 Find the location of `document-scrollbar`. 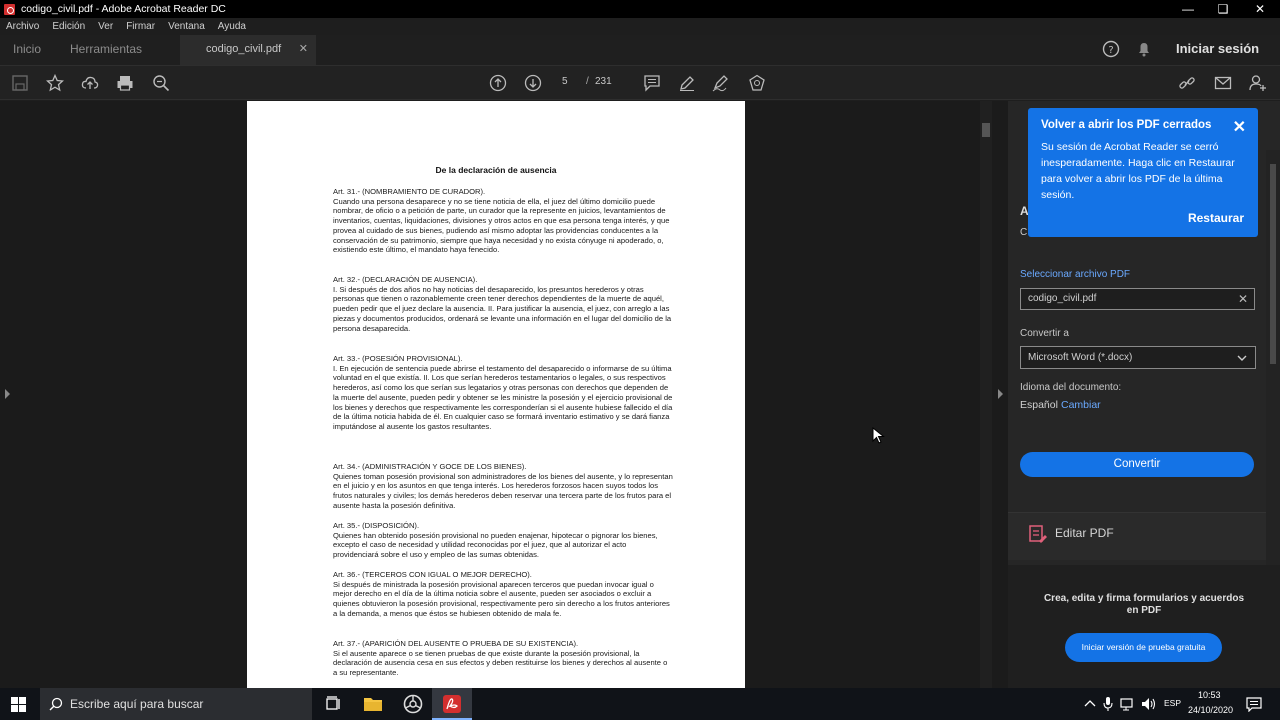

document-scrollbar is located at coordinates (986, 394).